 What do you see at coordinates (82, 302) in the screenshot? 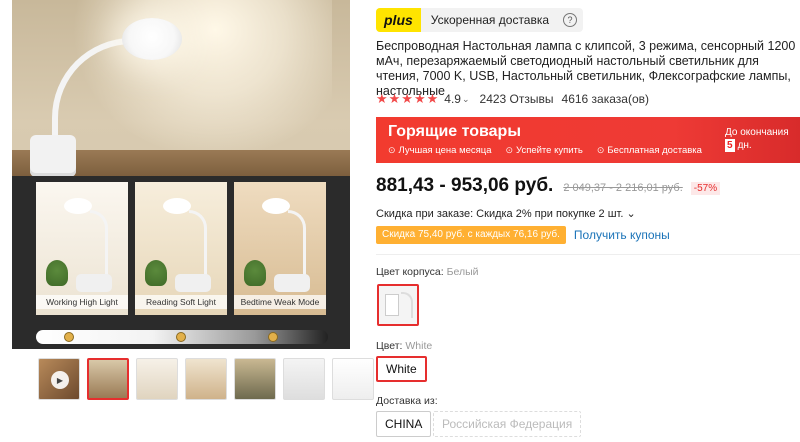
I see `panel-label: Working High Light` at bounding box center [82, 302].